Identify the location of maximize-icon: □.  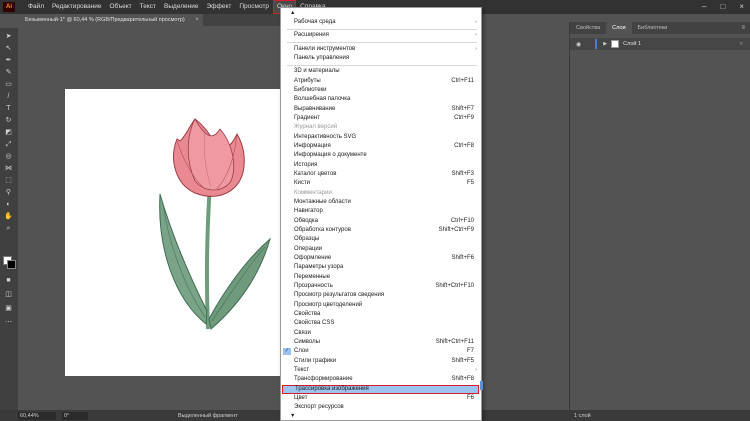
(722, 7).